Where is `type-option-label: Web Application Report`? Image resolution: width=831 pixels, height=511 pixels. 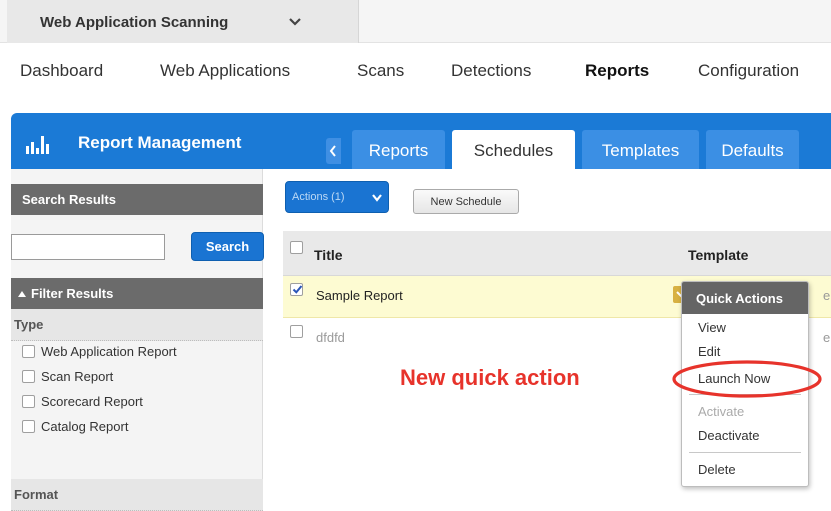 type-option-label: Web Application Report is located at coordinates (109, 351).